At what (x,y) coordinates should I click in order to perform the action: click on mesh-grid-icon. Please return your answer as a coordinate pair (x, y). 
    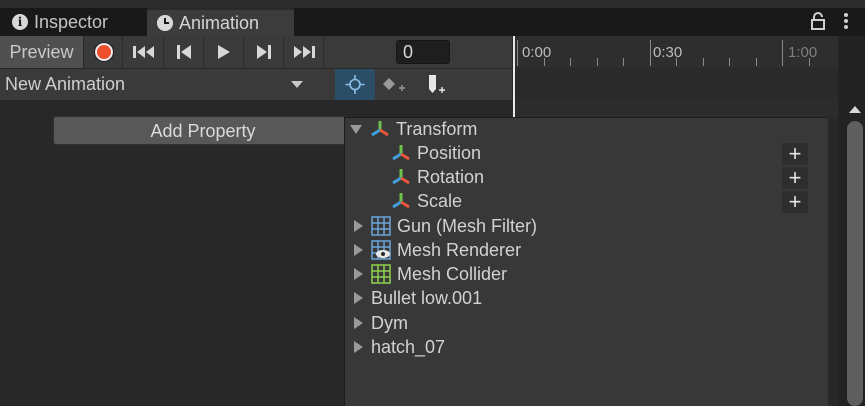
    Looking at the image, I should click on (381, 226).